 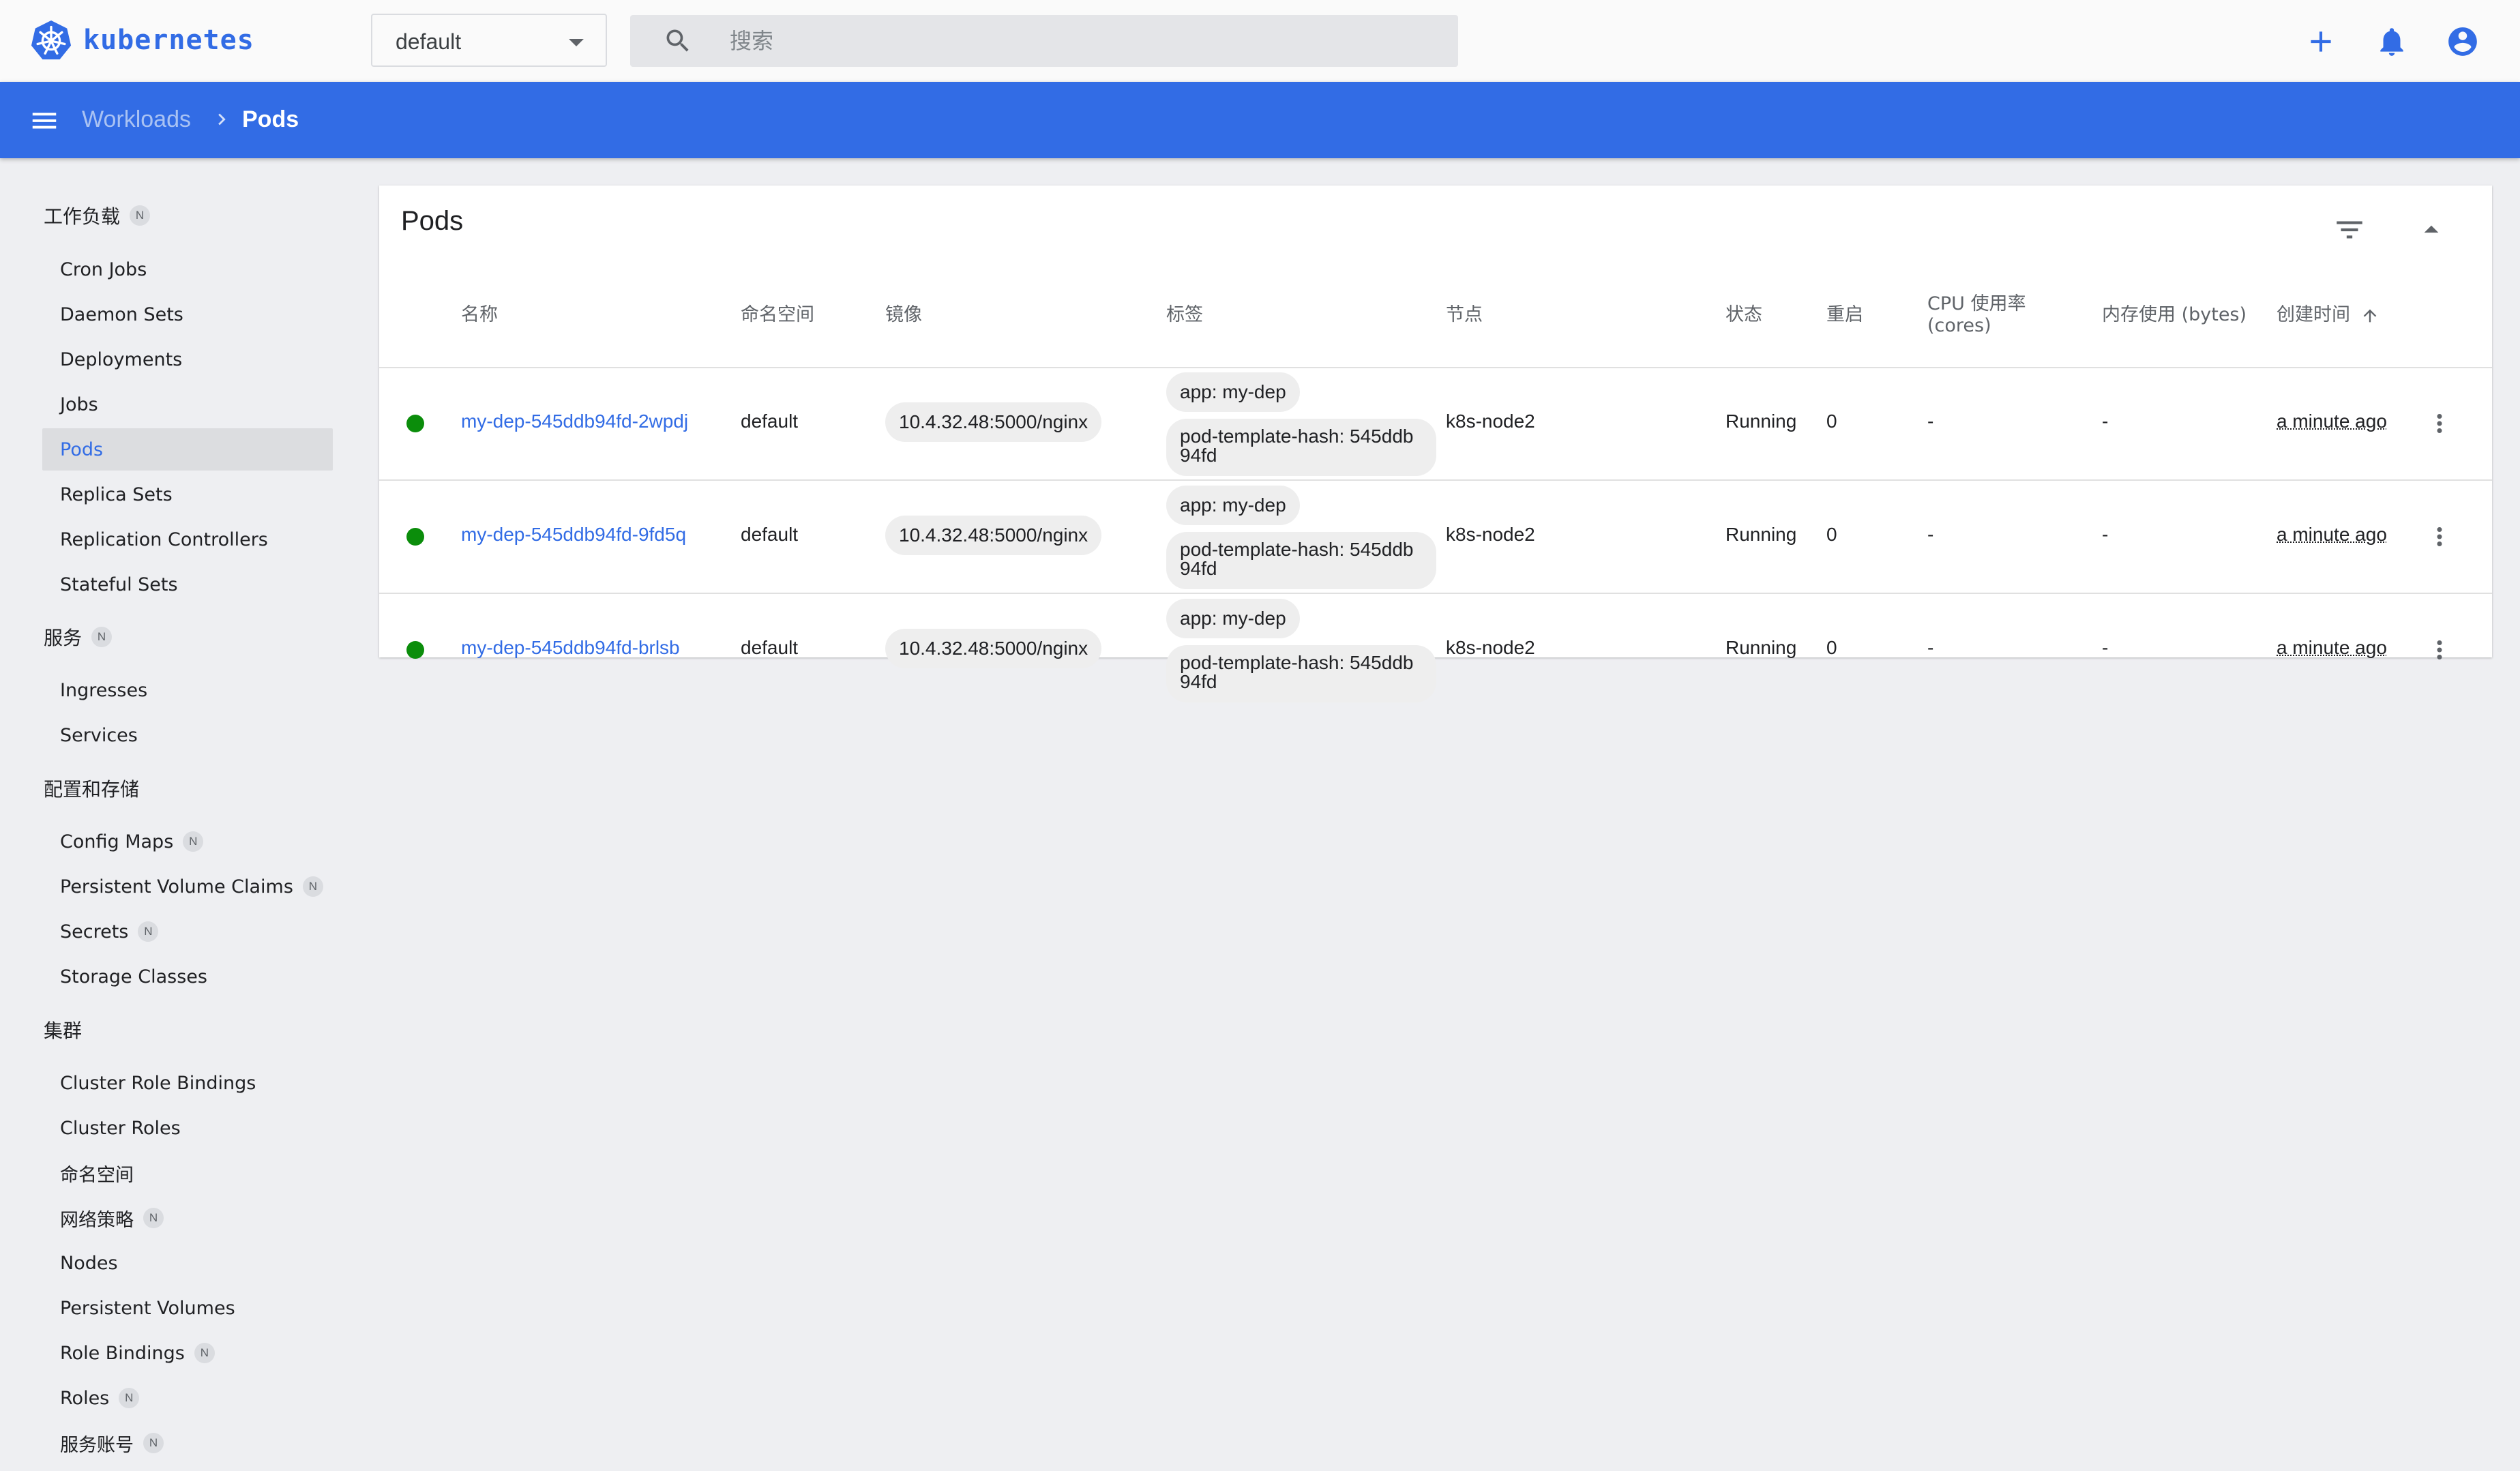 I want to click on sidebar-item-persistent-volumes: Persistent Volumes, so click(x=187, y=1308).